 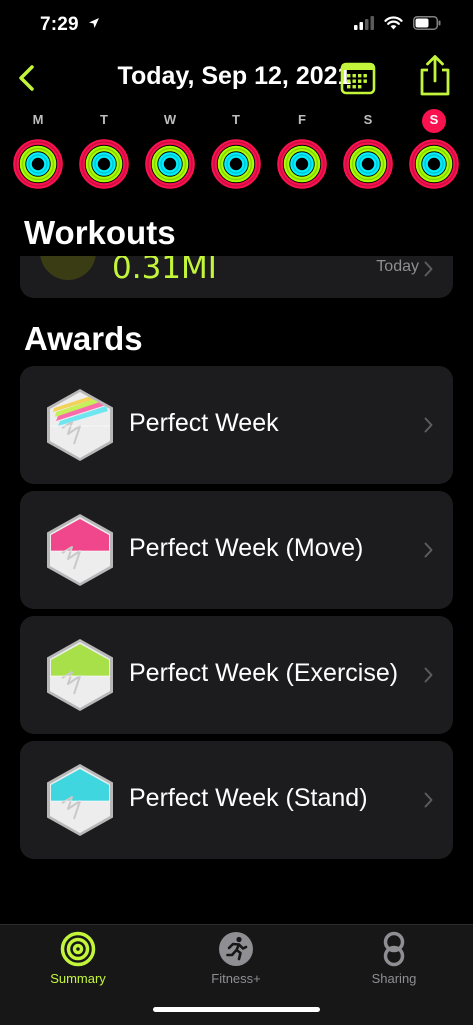 I want to click on wifi-icon, so click(x=393, y=23).